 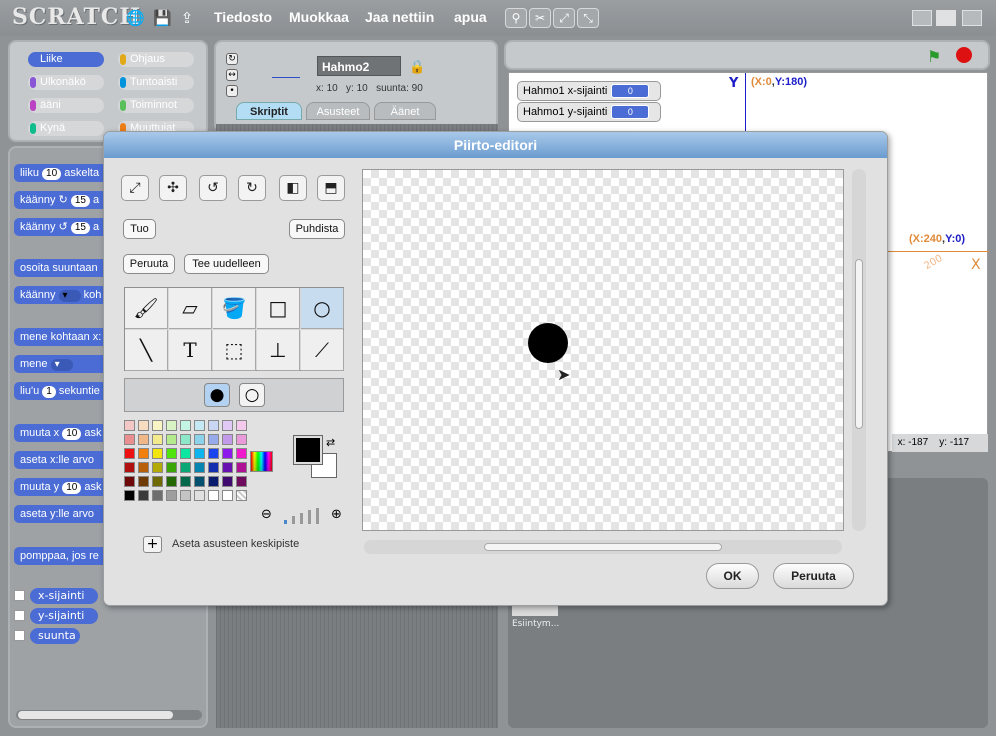 What do you see at coordinates (146, 308) in the screenshot?
I see `paintbrush-icon: 🖌` at bounding box center [146, 308].